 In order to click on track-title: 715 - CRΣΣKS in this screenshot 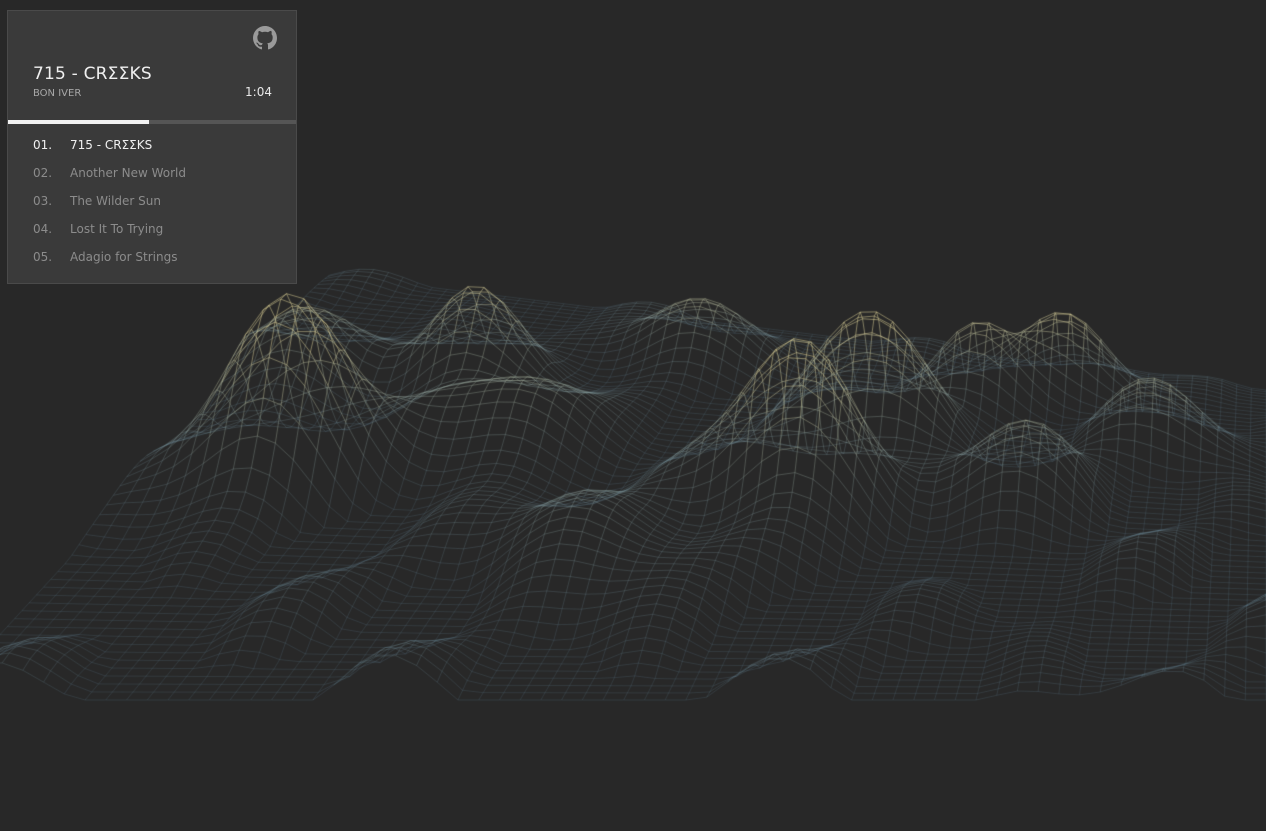, I will do `click(92, 74)`.